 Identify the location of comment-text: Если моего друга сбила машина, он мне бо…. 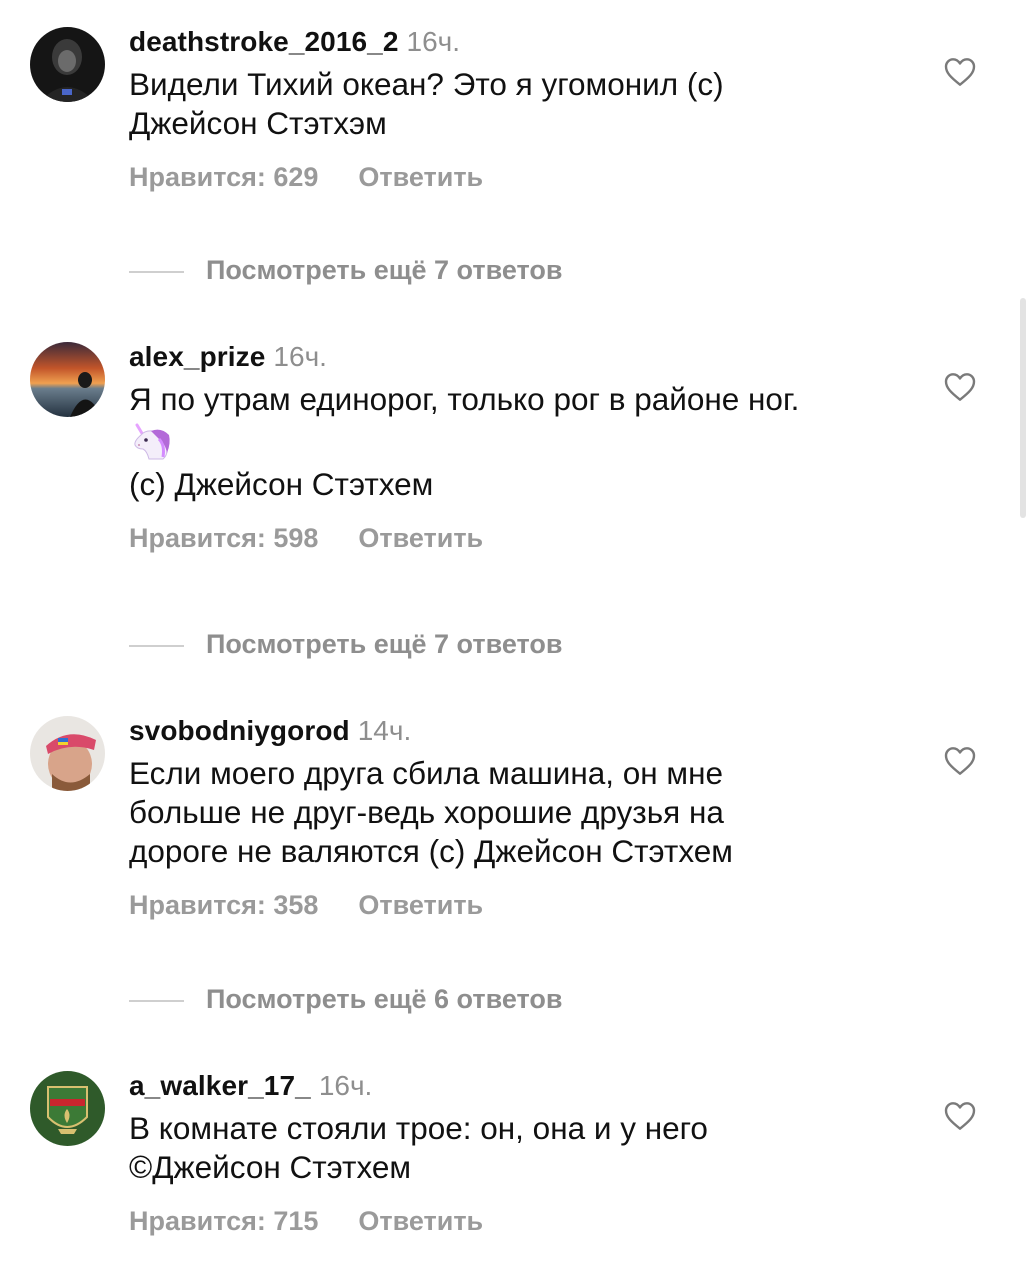
(529, 812).